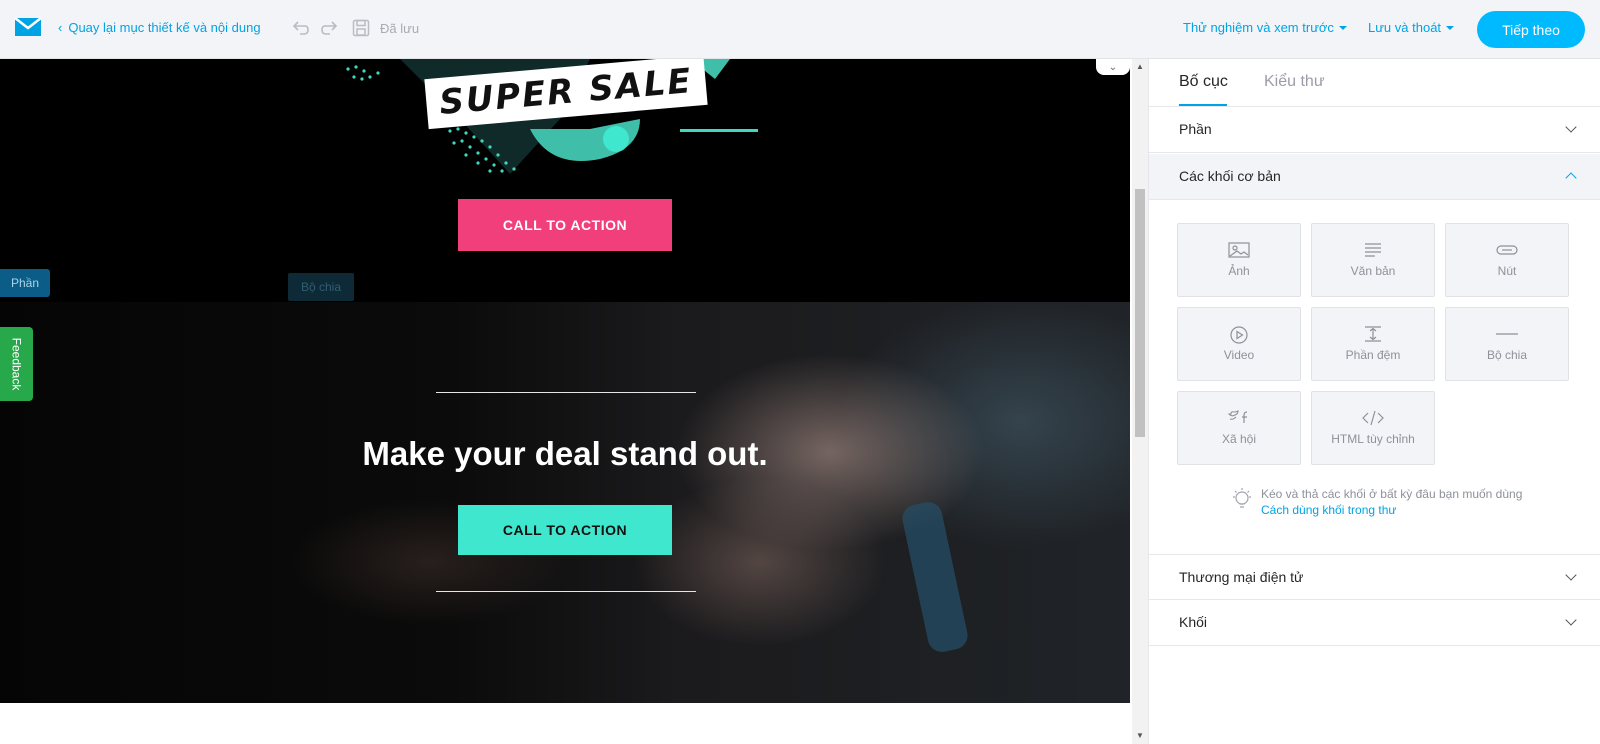 Image resolution: width=1600 pixels, height=744 pixels. Describe the element at coordinates (1374, 577) in the screenshot. I see `accordion-ecommerce: Thương mại điện tử` at that location.